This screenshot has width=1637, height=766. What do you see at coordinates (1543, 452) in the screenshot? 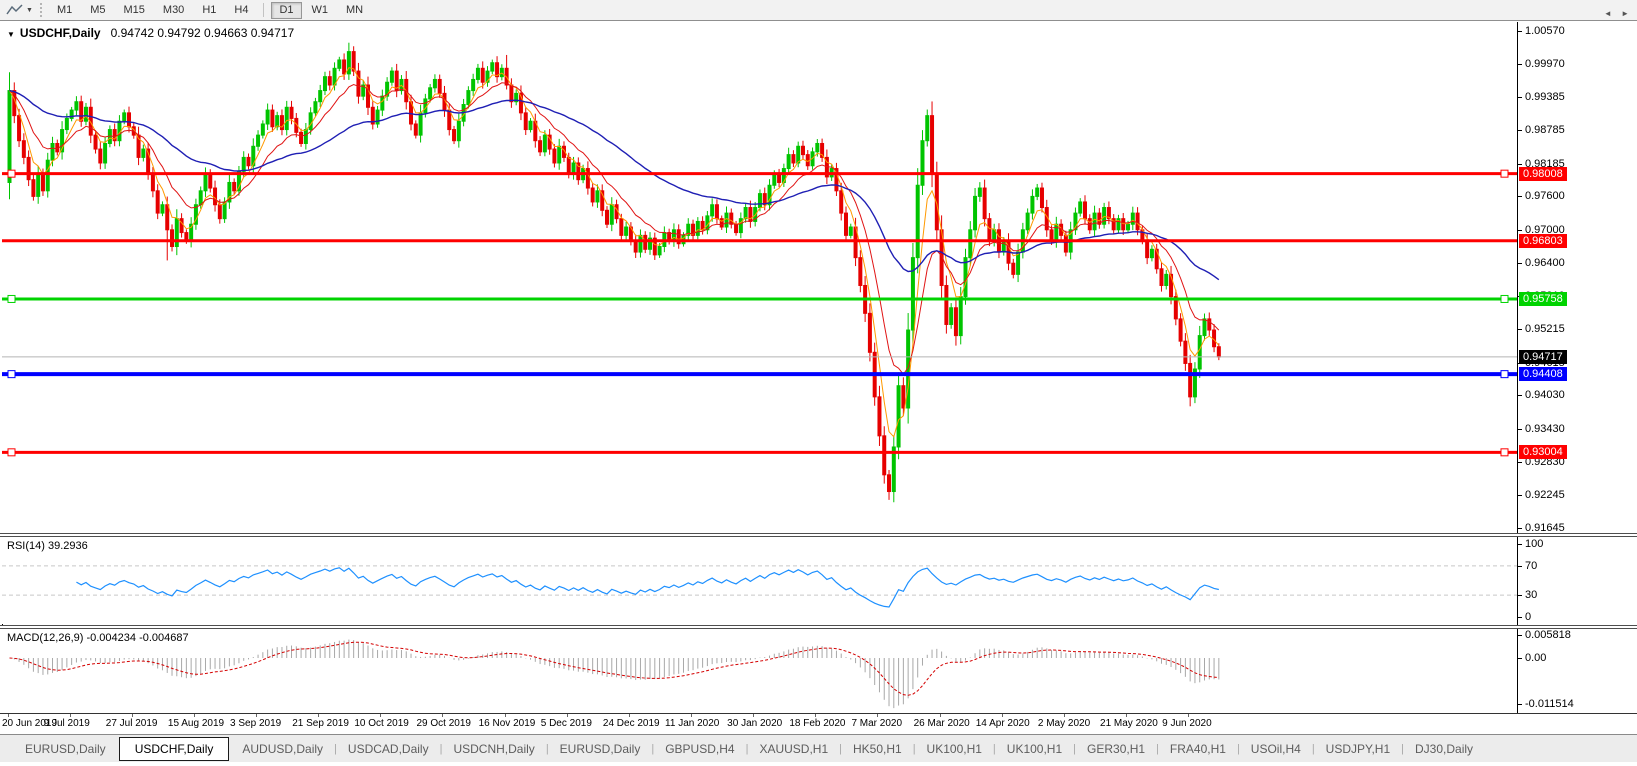
I see `price-line-label: 0.93004` at bounding box center [1543, 452].